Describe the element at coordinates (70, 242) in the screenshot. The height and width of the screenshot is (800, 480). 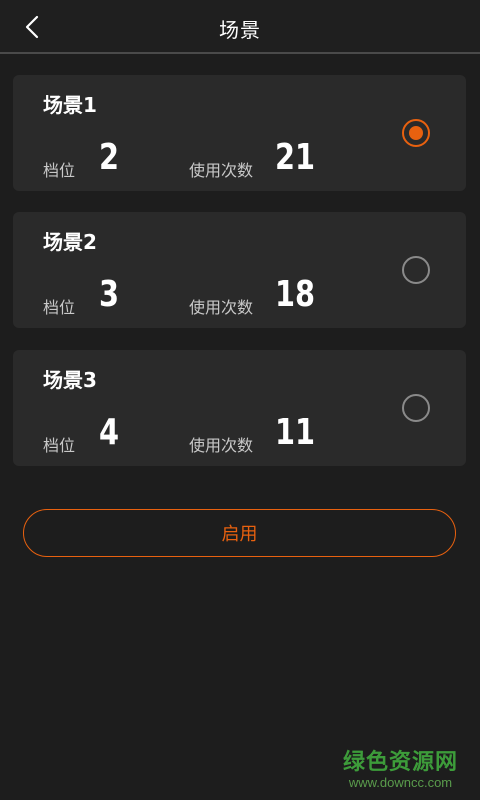
I see `scene-name: 场景2` at that location.